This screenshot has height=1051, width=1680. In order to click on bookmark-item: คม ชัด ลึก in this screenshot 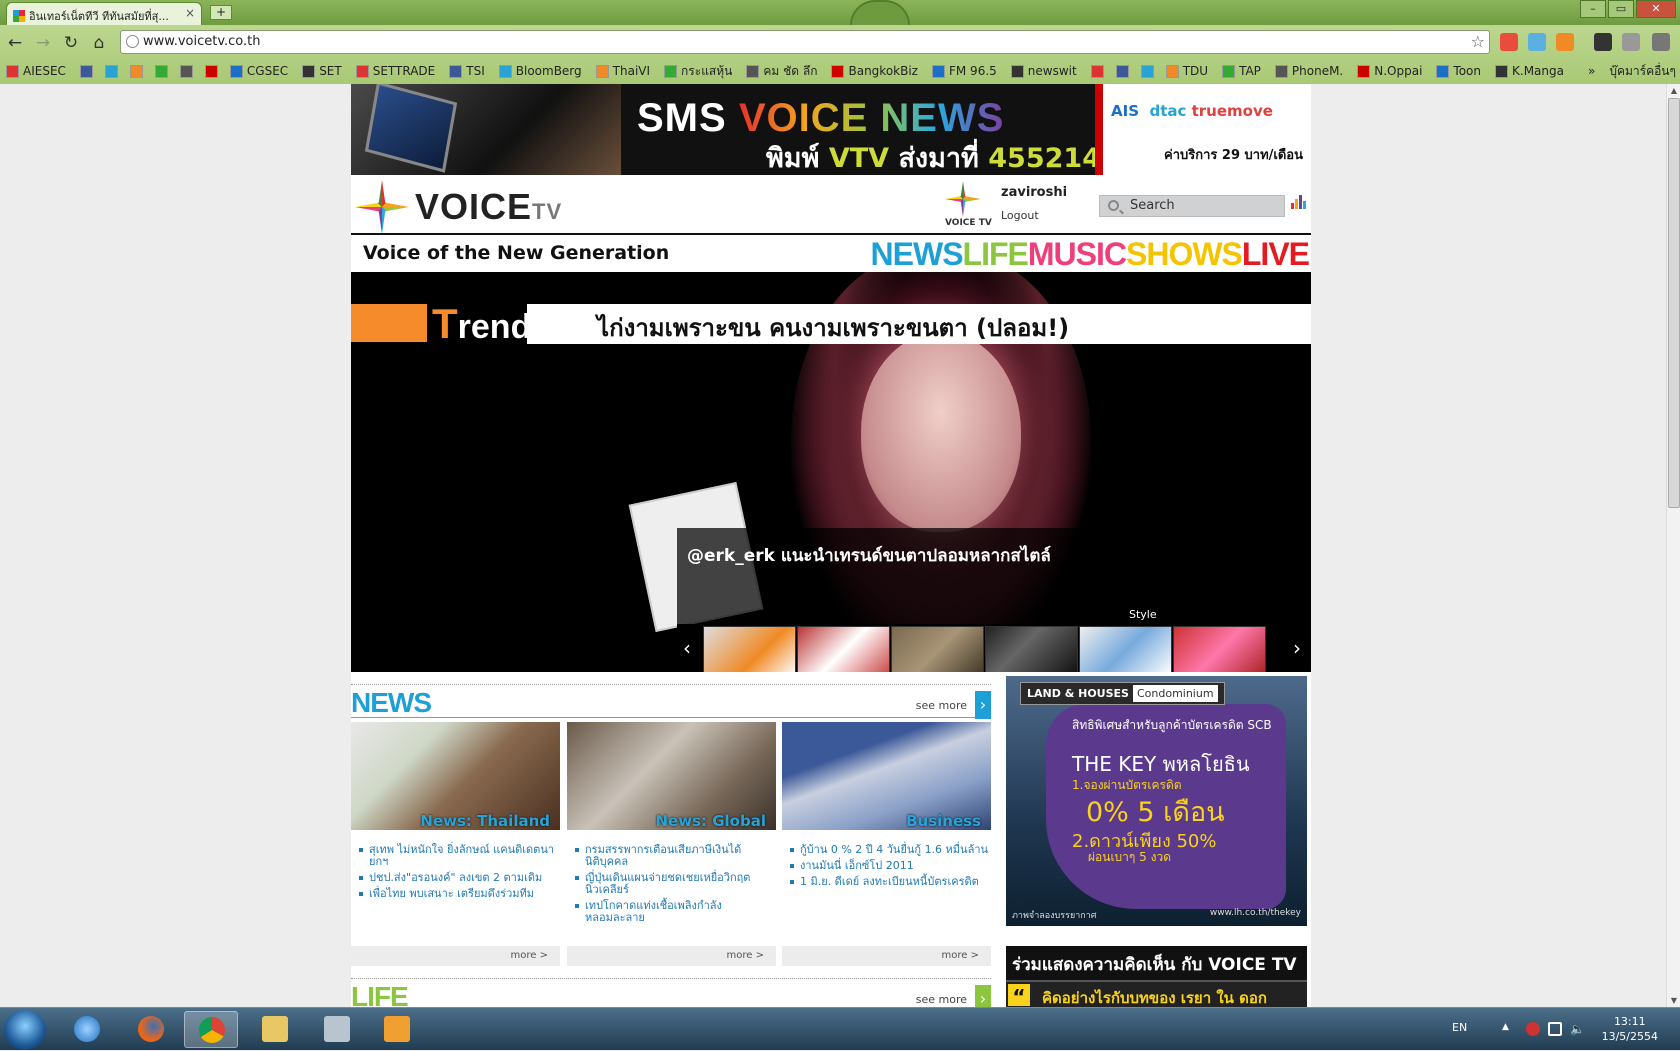, I will do `click(781, 71)`.